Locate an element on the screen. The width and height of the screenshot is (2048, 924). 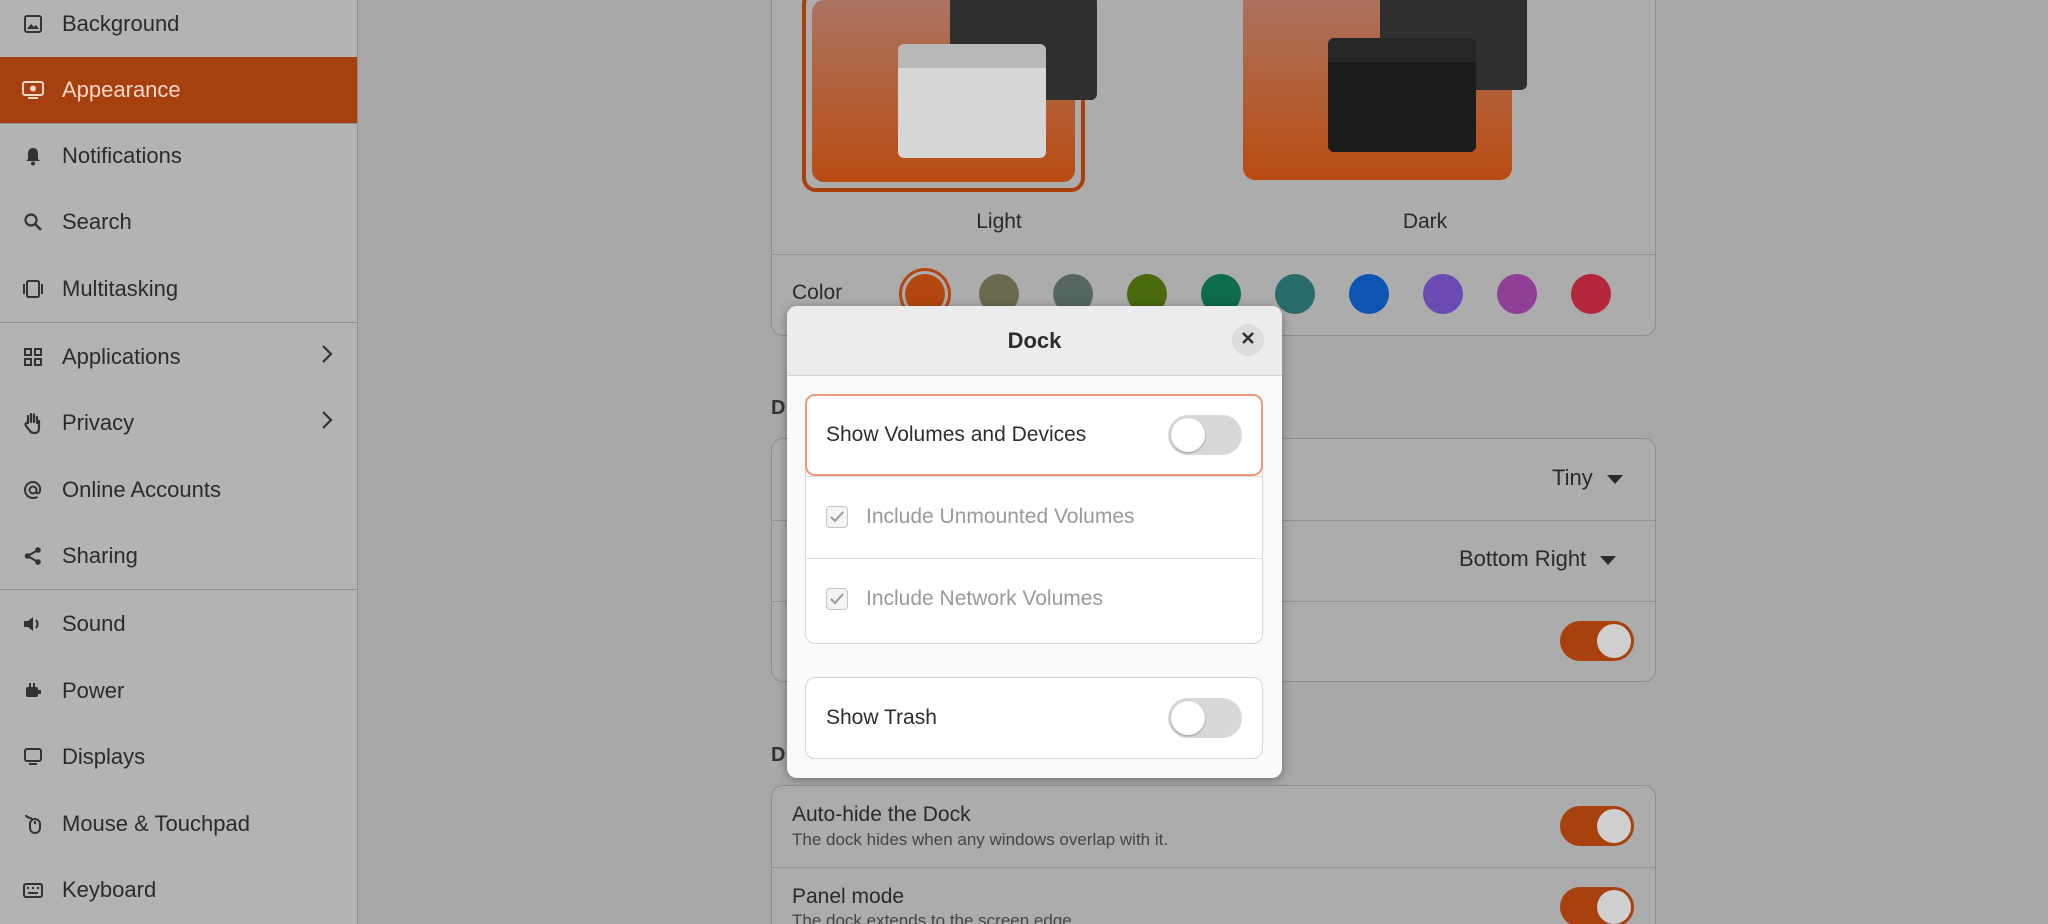
close-button is located at coordinates (1248, 340).